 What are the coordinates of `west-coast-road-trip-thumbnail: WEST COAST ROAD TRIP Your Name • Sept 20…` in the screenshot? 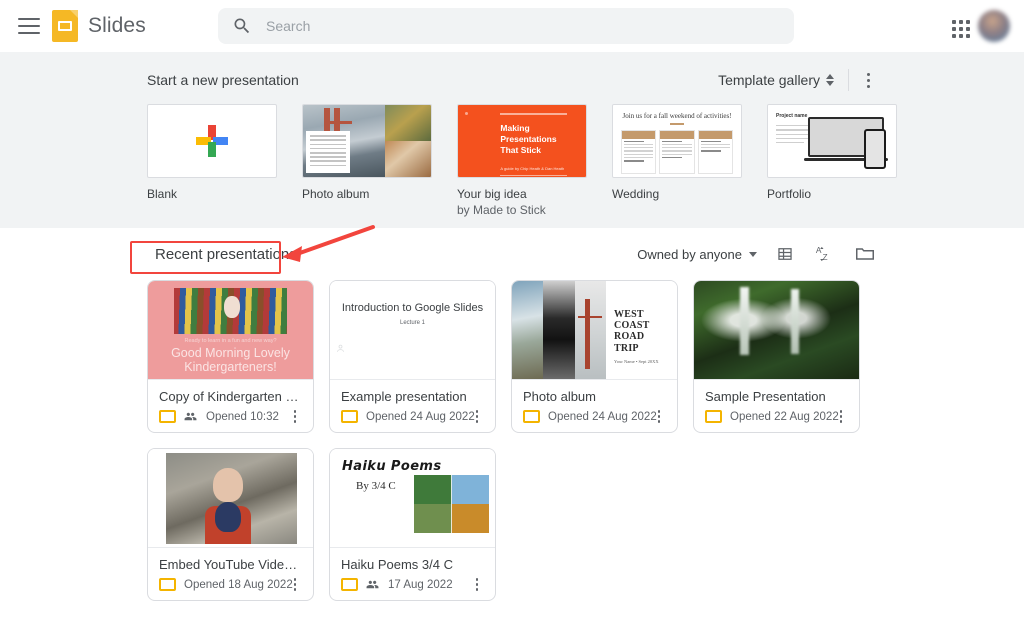 It's located at (594, 330).